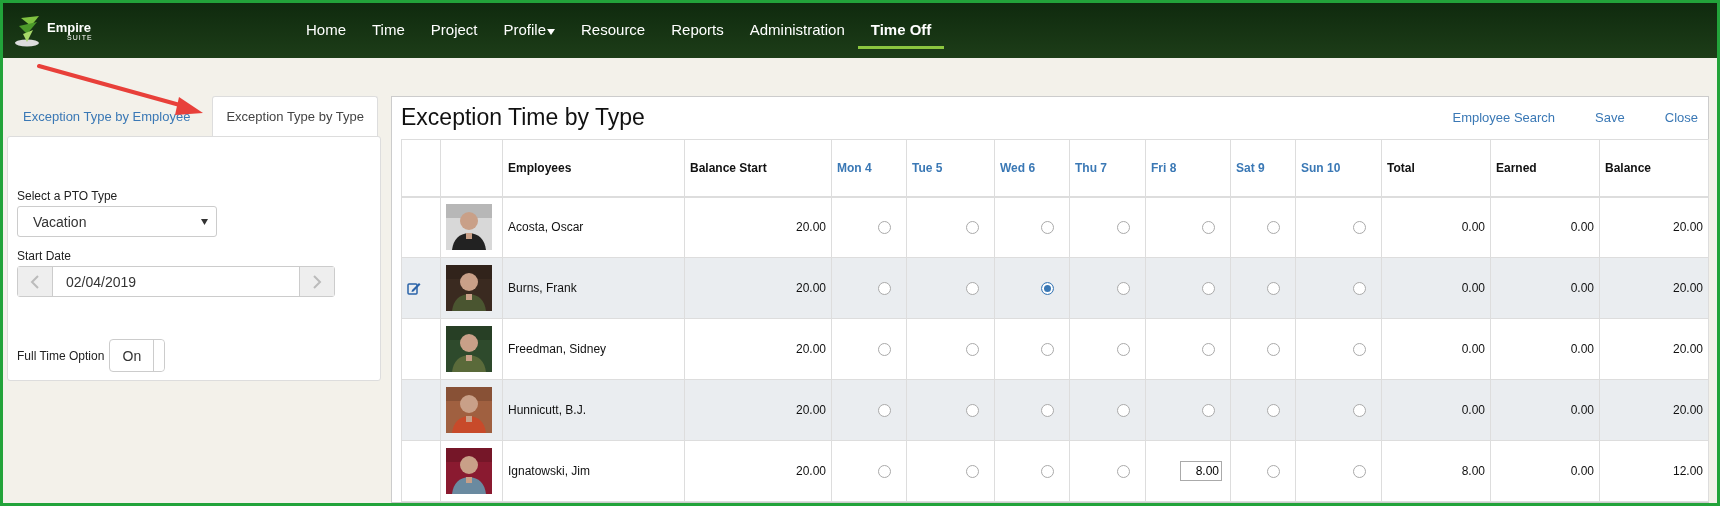 The image size is (1720, 506). What do you see at coordinates (542, 288) in the screenshot?
I see `table-cell: Burns, Frank` at bounding box center [542, 288].